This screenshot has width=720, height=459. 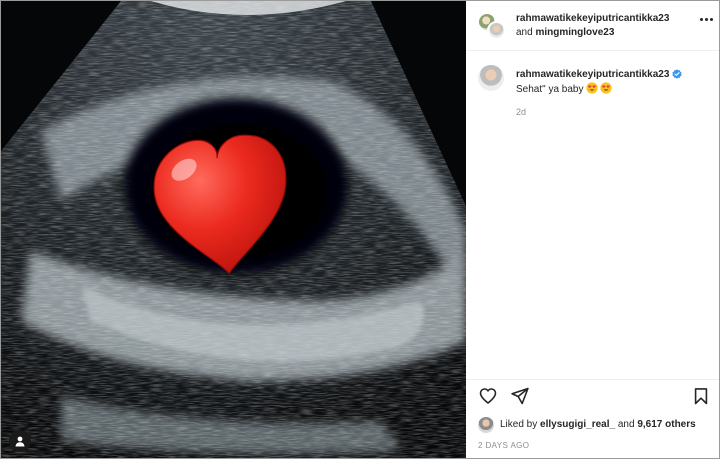 I want to click on author-username-link: rahmawatikekeyiputricantikka23, so click(x=592, y=19).